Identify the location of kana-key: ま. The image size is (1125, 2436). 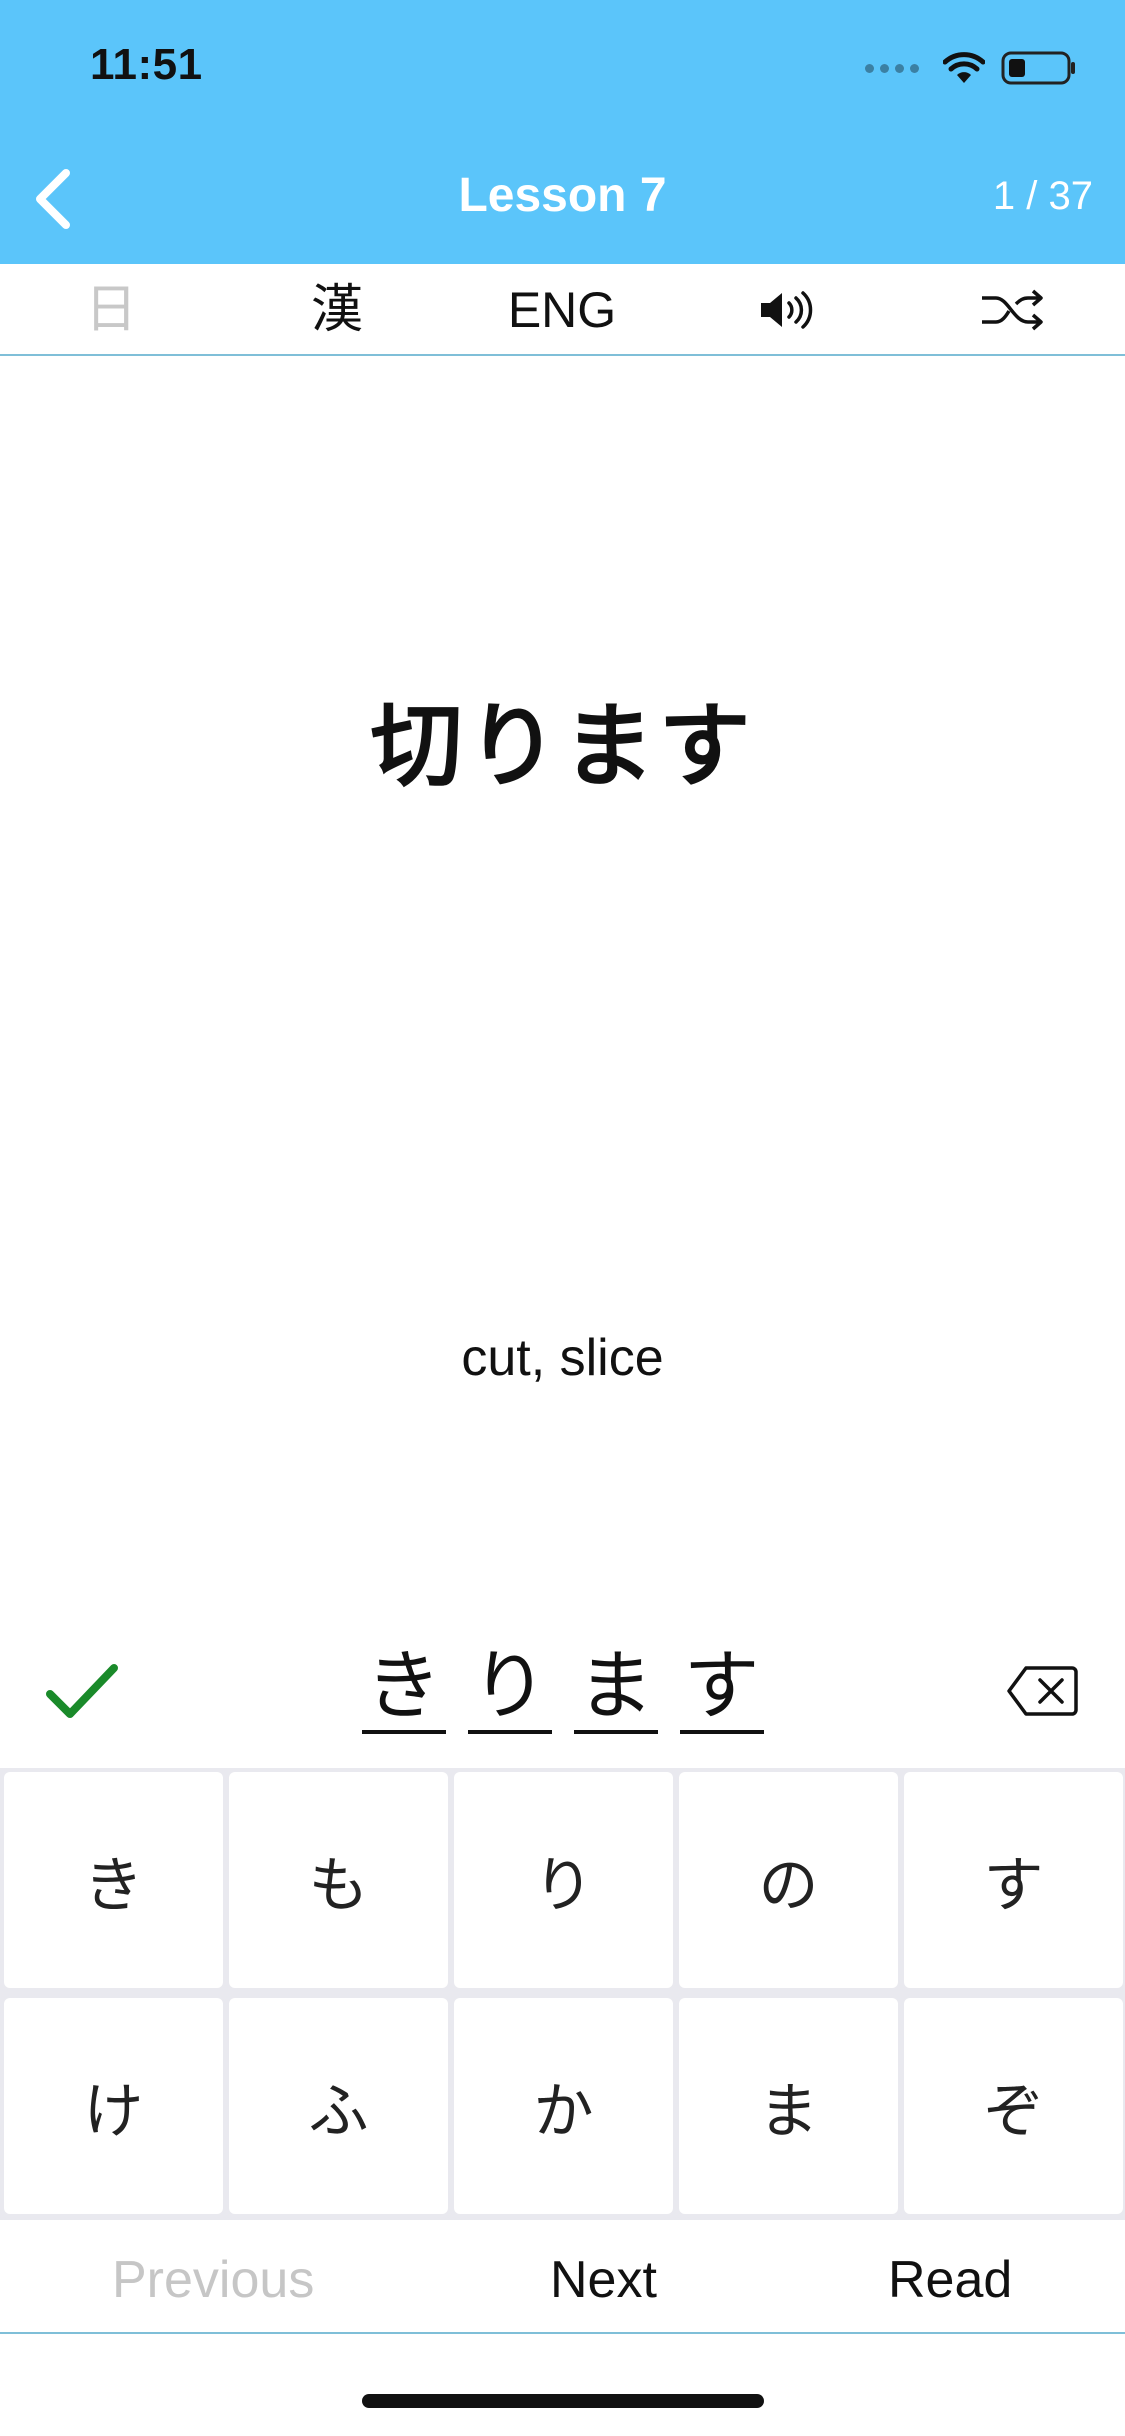
(788, 2106).